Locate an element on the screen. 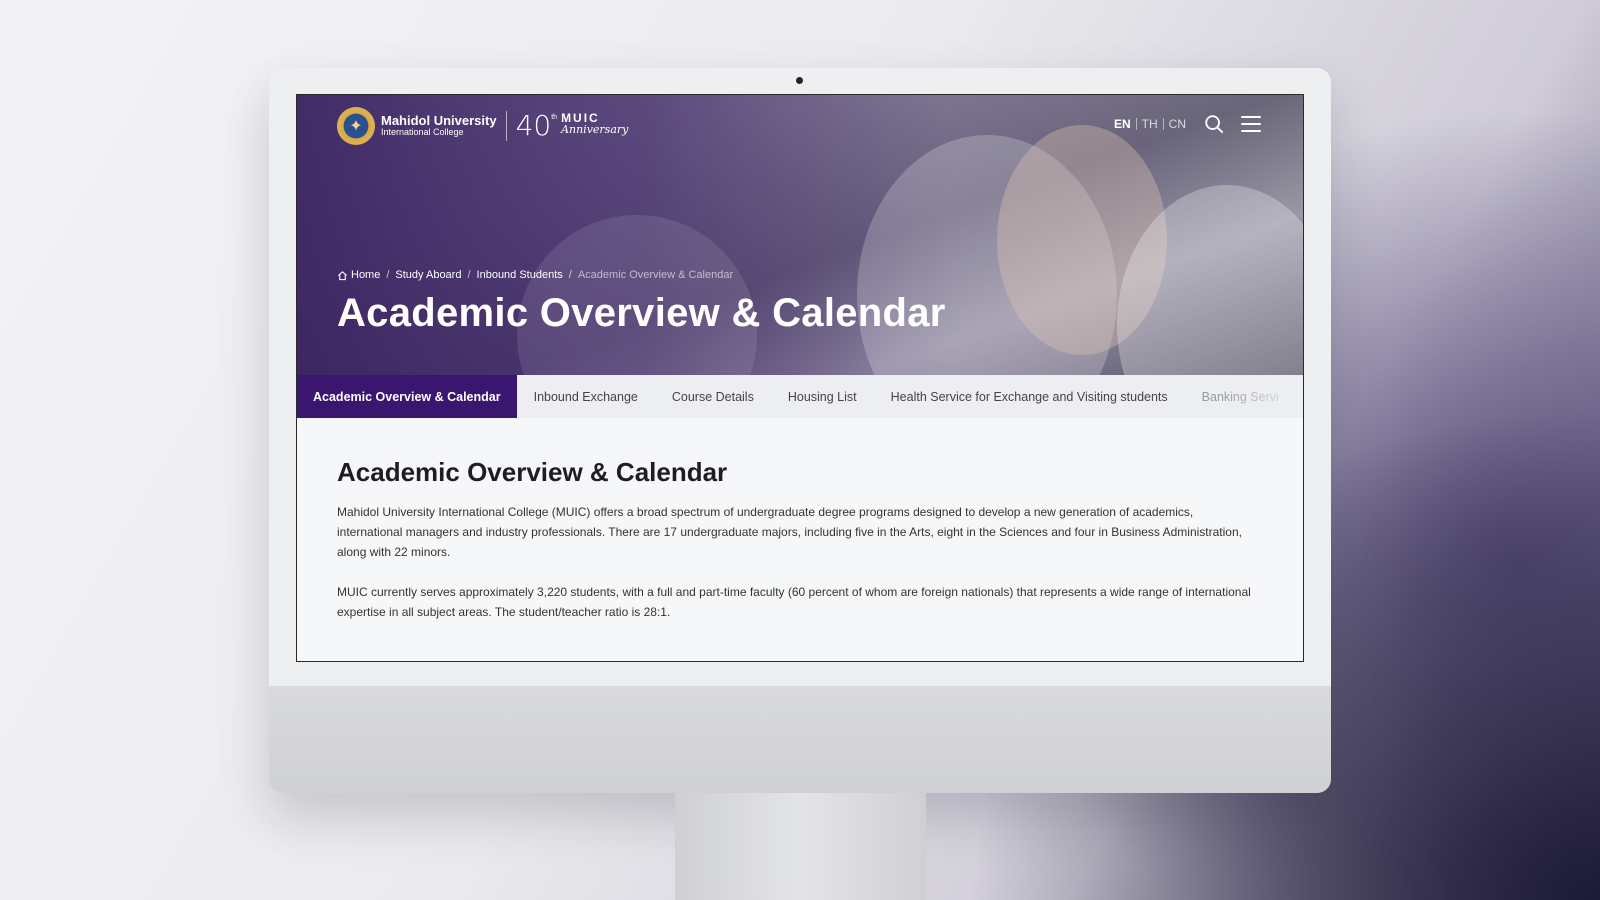  page-title: Academic Overview & Calendar is located at coordinates (641, 313).